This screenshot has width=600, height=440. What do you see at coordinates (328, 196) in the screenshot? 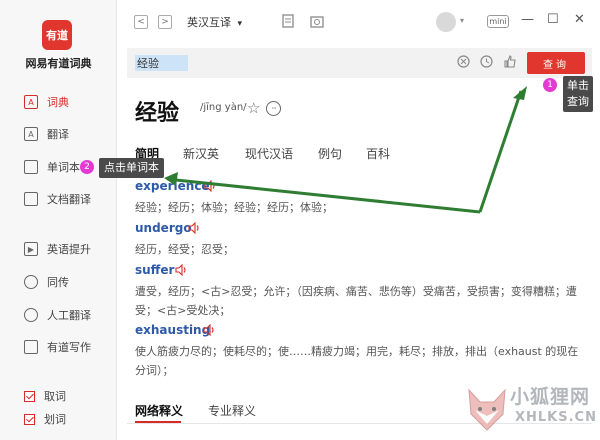
I see `arrow-line-to-wordbook` at bounding box center [328, 196].